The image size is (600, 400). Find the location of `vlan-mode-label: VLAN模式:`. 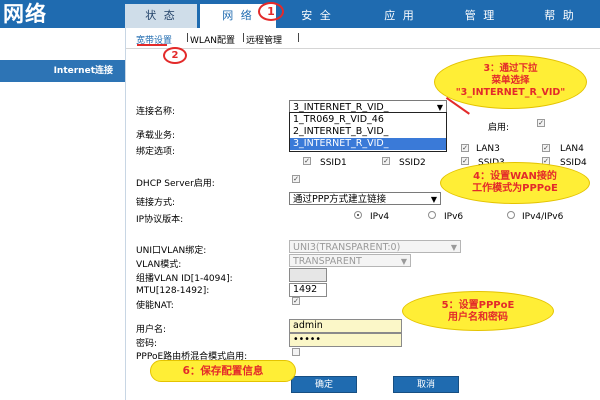

vlan-mode-label: VLAN模式: is located at coordinates (159, 265).